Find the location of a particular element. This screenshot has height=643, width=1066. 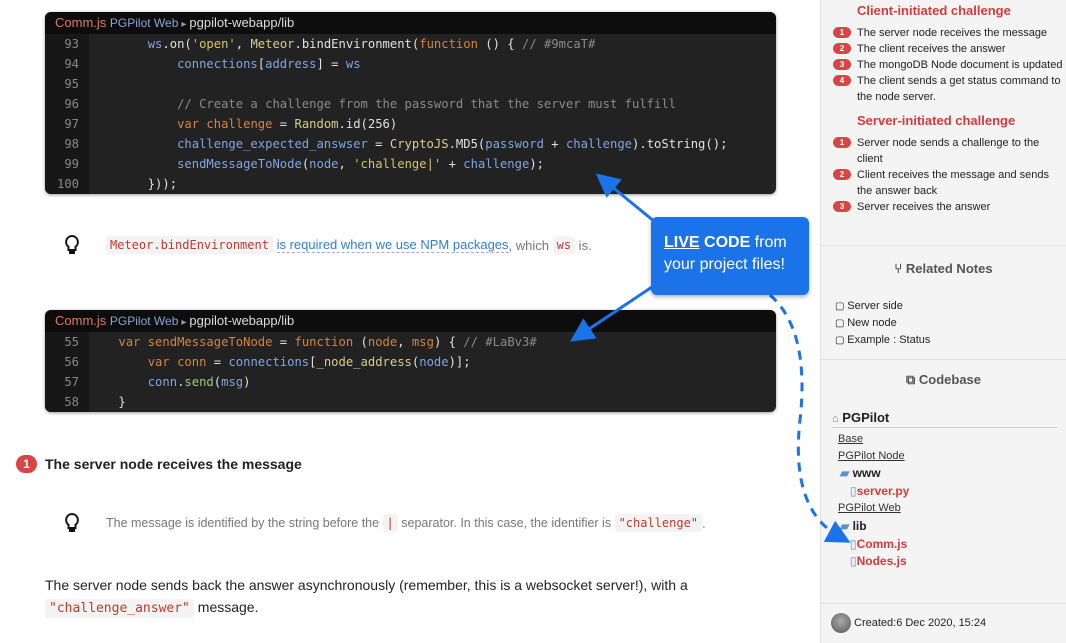

callout-text: your project files! is located at coordinates (724, 264).